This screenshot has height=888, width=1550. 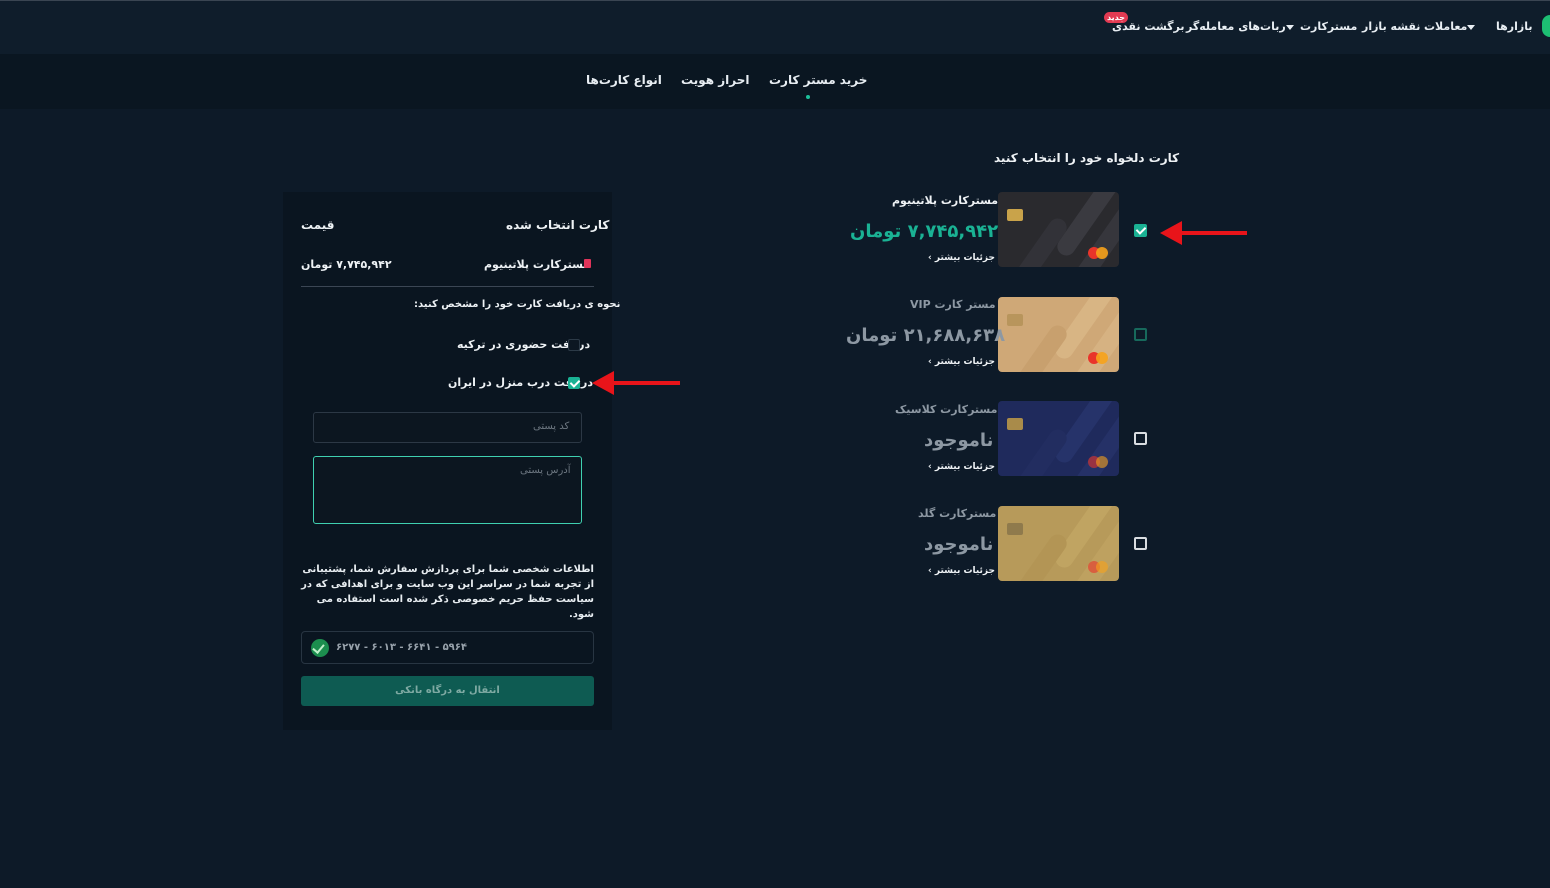 What do you see at coordinates (1058, 229) in the screenshot?
I see `platinum-card-image` at bounding box center [1058, 229].